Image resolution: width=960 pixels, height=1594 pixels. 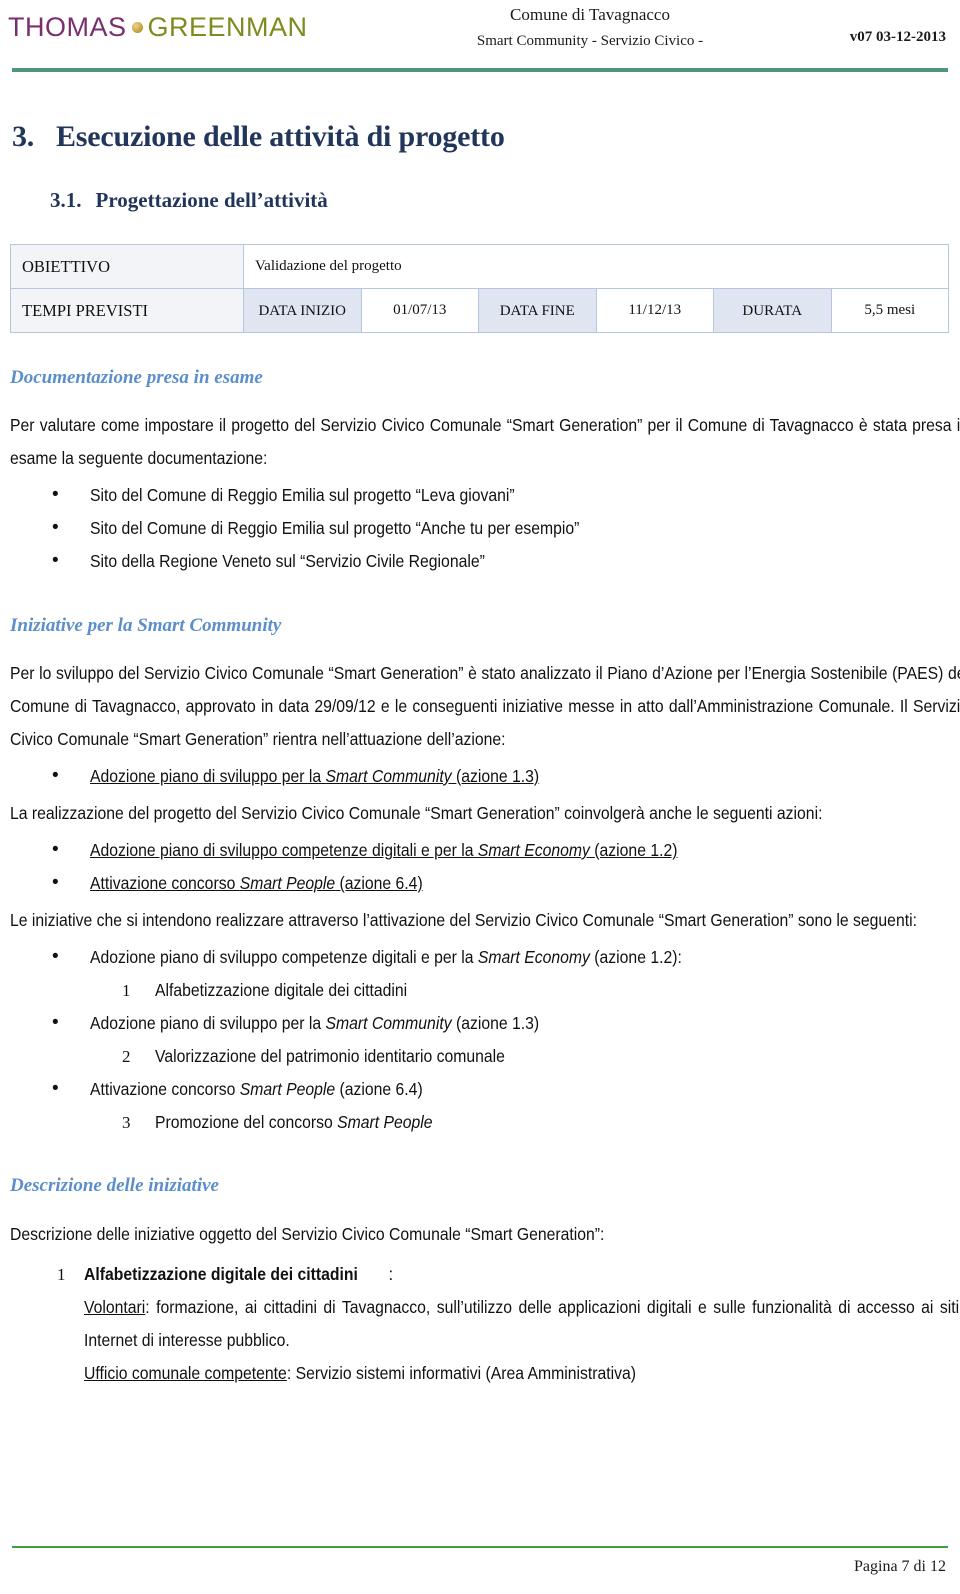 I want to click on header-title-line2: Smart Community - Servizio Civico -, so click(x=590, y=41).